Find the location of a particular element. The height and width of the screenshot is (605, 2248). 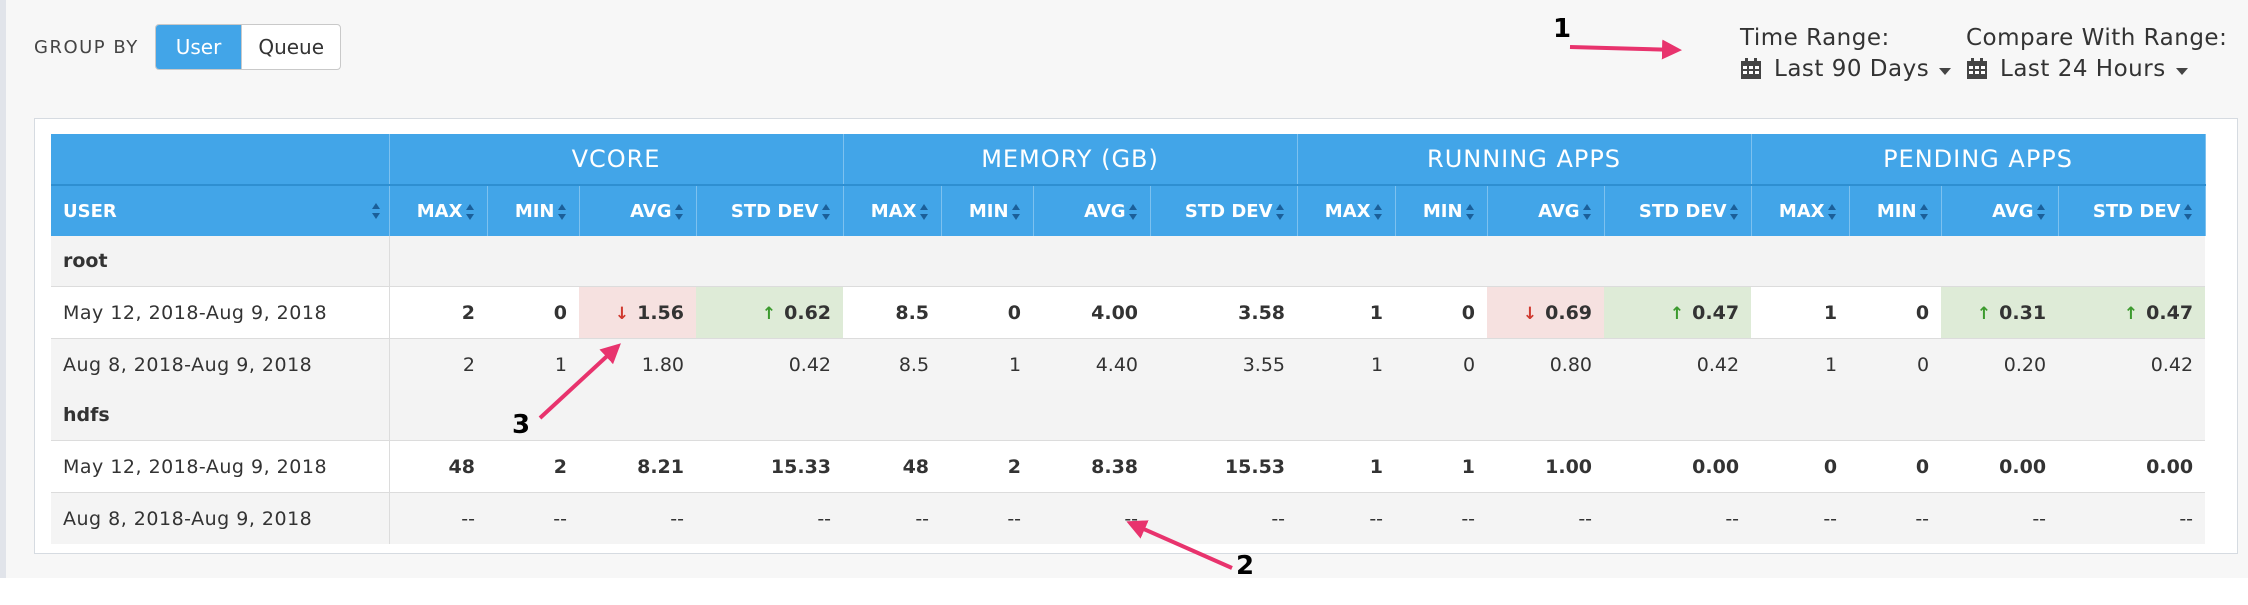

column-header-label: MAX is located at coordinates (439, 211).